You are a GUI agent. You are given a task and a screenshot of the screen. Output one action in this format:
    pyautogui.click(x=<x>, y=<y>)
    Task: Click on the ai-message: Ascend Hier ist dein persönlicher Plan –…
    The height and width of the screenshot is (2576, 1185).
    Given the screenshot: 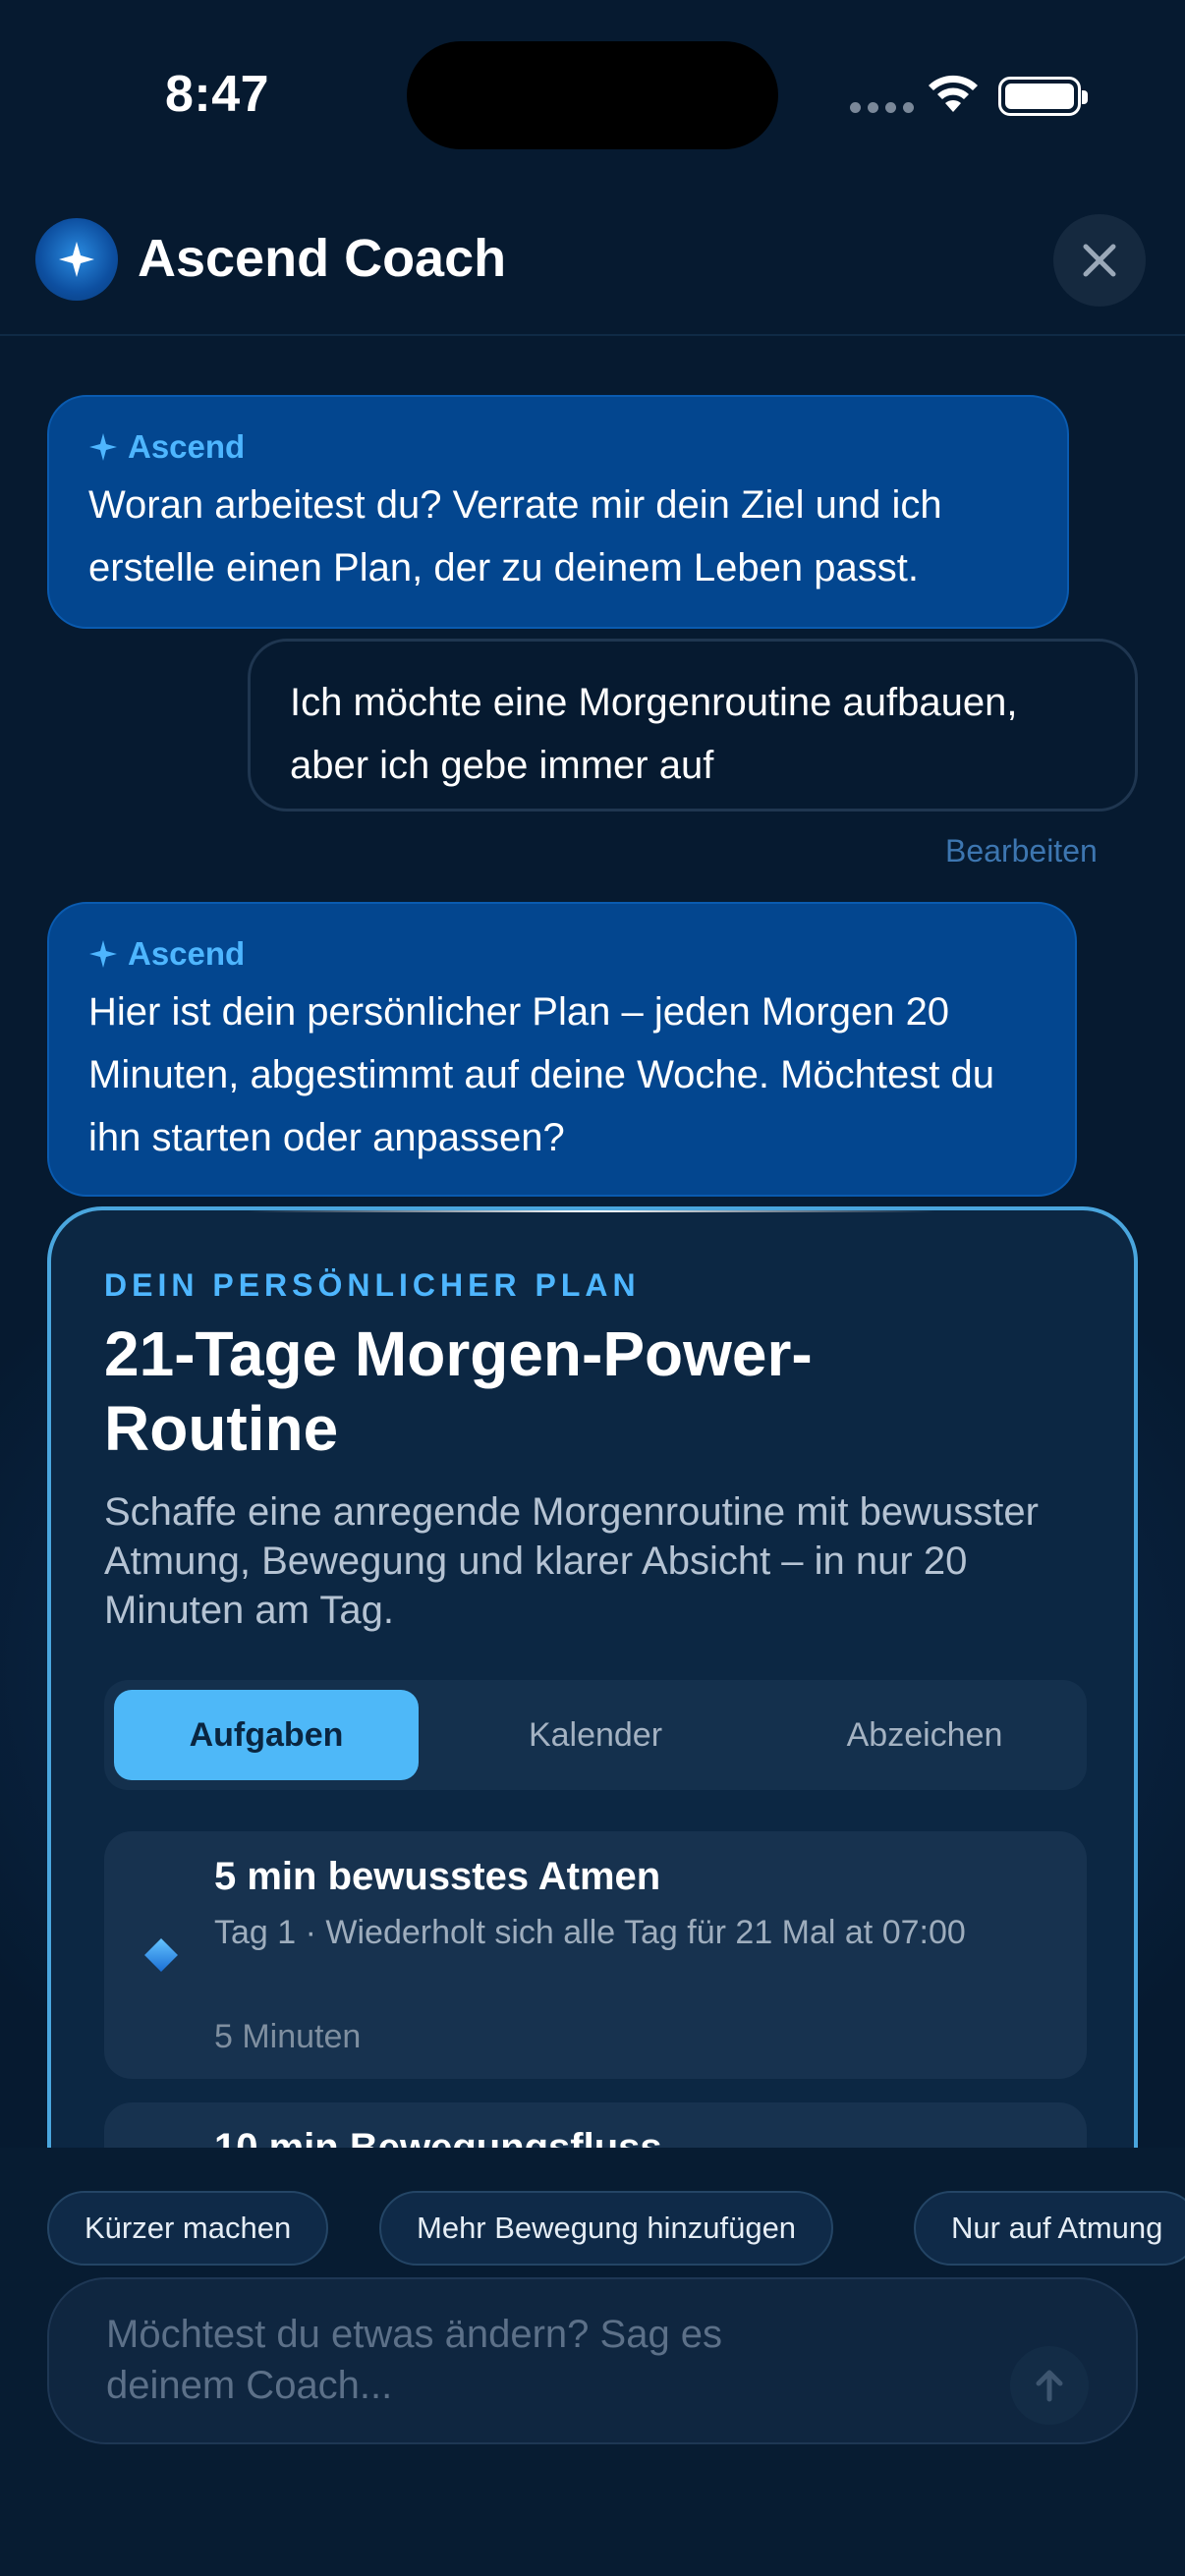 What is the action you would take?
    pyautogui.click(x=562, y=1049)
    